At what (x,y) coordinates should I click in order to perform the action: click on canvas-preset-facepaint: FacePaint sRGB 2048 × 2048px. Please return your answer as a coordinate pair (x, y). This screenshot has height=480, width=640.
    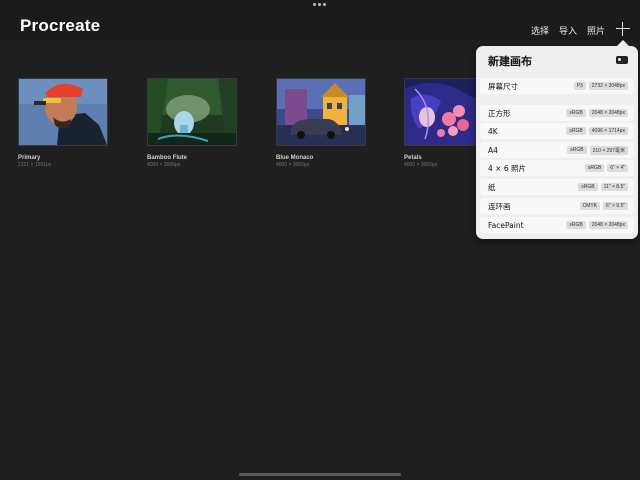
    Looking at the image, I should click on (557, 225).